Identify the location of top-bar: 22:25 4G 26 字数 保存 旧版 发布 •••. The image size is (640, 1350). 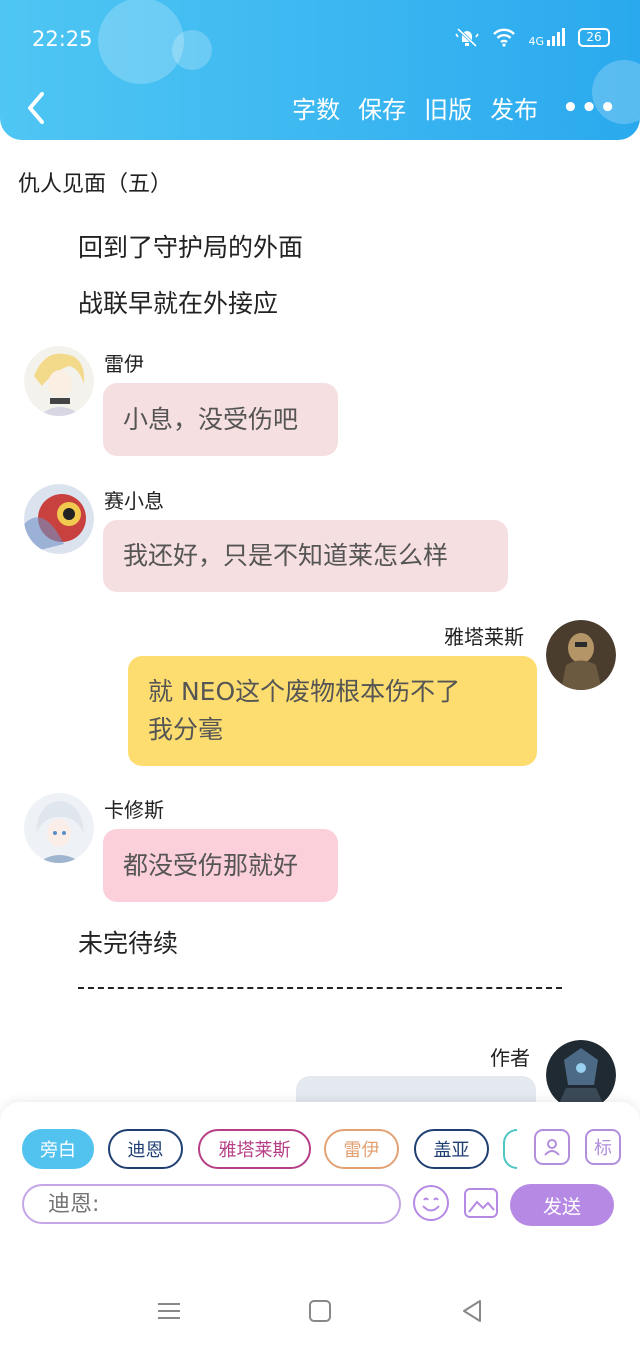
(320, 70).